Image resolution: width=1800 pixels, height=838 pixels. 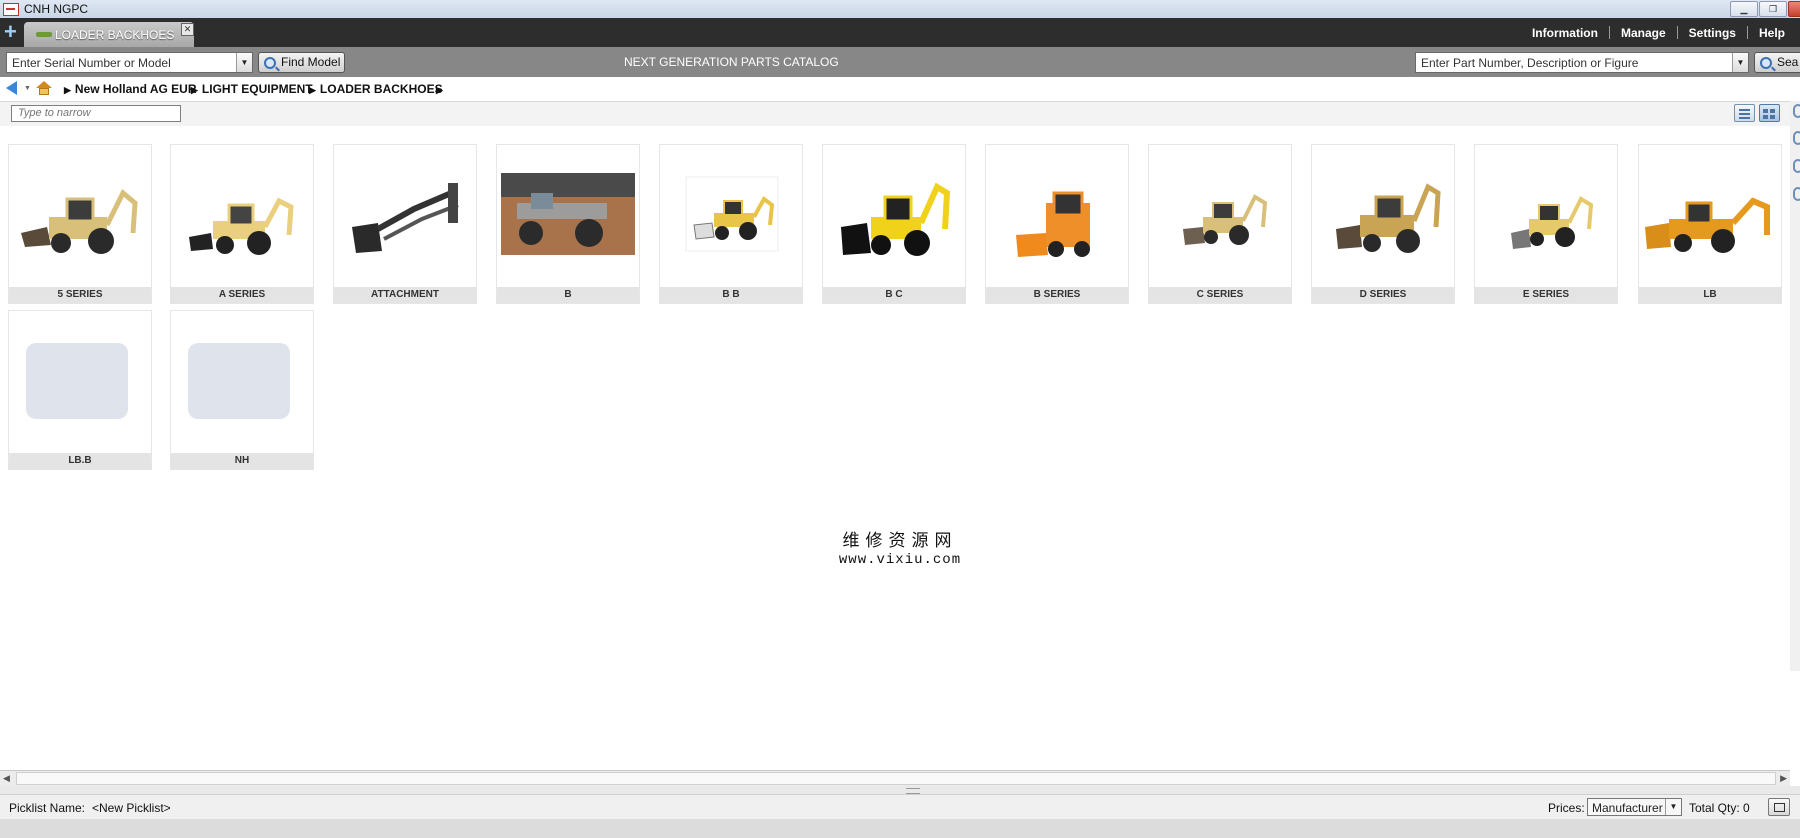 I want to click on scroll-right-icon: ▶, so click(x=1783, y=778).